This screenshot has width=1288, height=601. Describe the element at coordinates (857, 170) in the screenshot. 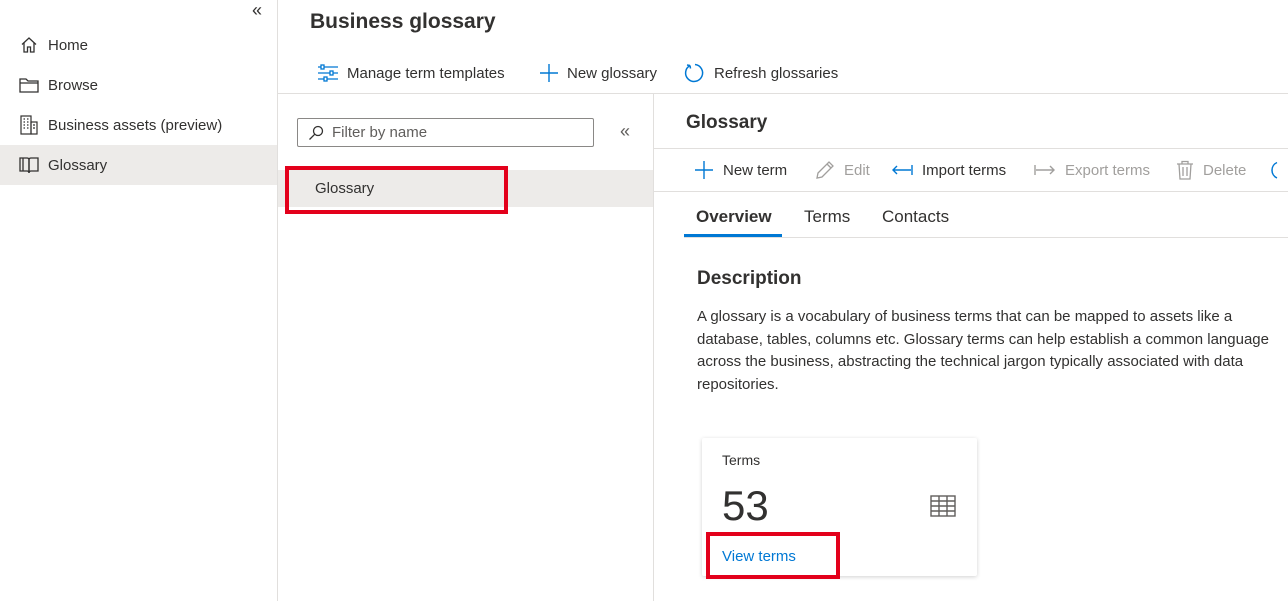

I see `cmd-label: Edit` at that location.